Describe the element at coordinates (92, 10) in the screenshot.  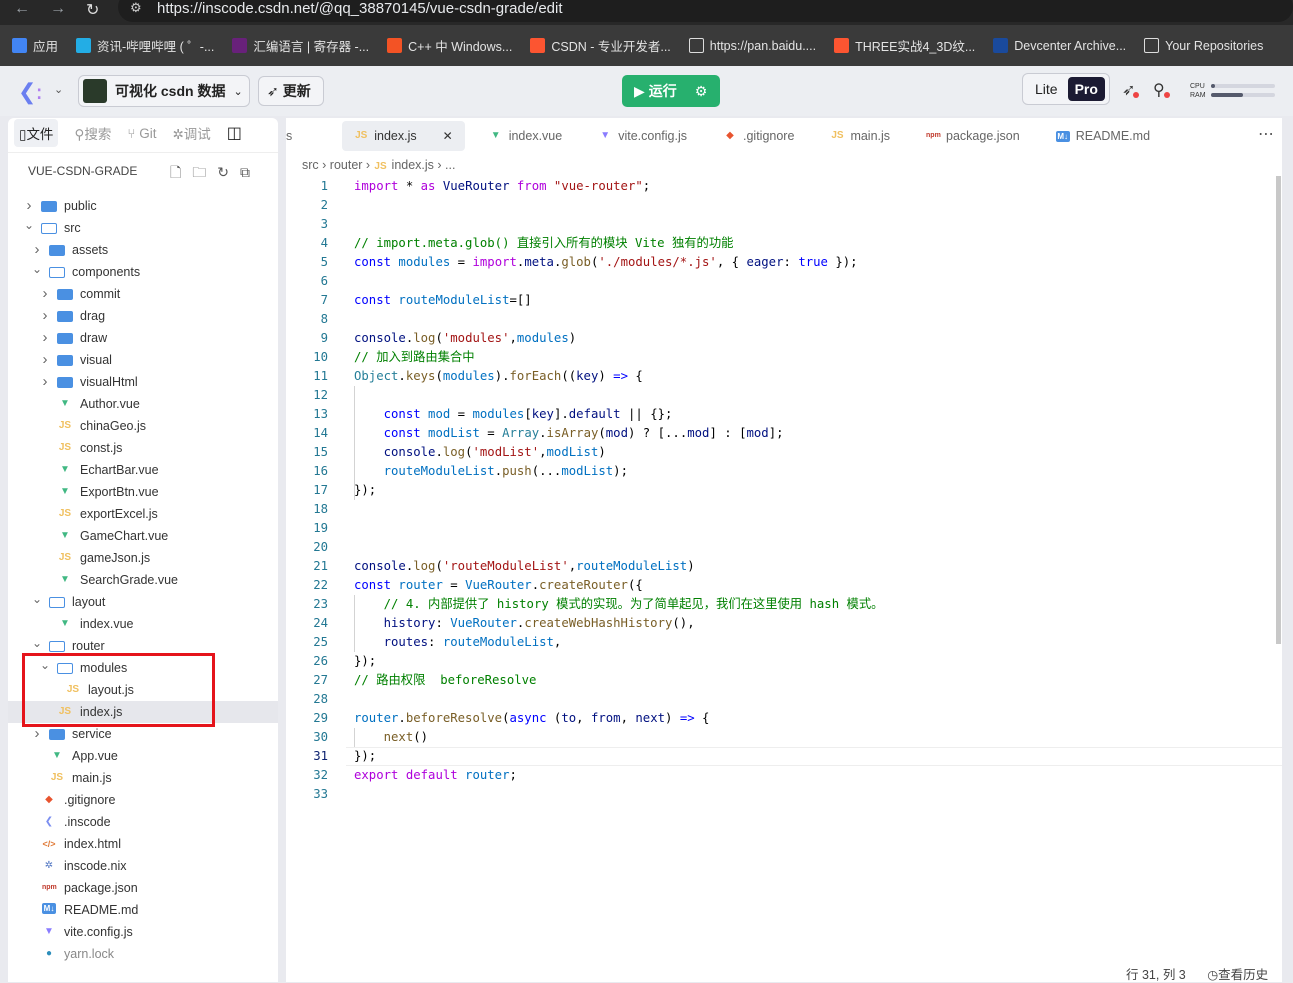
I see `reload-icon: ↻` at that location.